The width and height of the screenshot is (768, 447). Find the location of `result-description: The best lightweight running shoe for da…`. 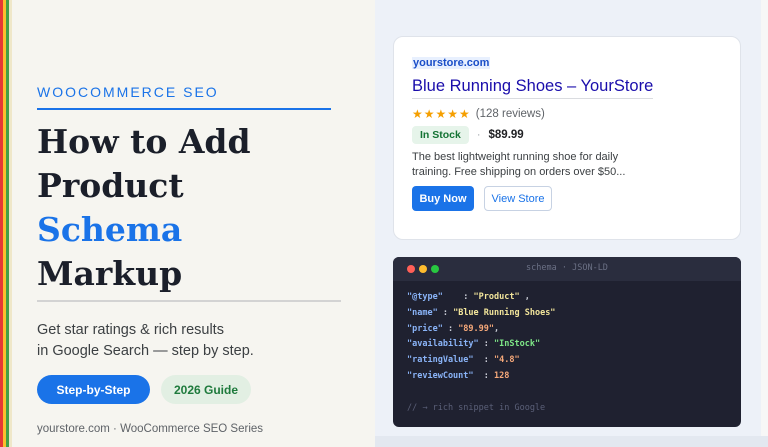

result-description: The best lightweight running shoe for da… is located at coordinates (537, 165).